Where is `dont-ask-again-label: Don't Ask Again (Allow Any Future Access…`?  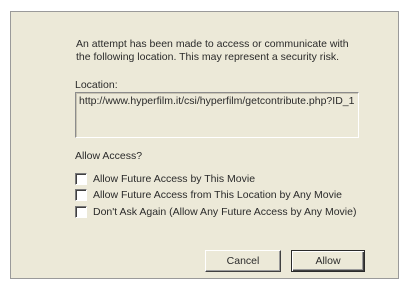
dont-ask-again-label: Don't Ask Again (Allow Any Future Access… is located at coordinates (225, 212).